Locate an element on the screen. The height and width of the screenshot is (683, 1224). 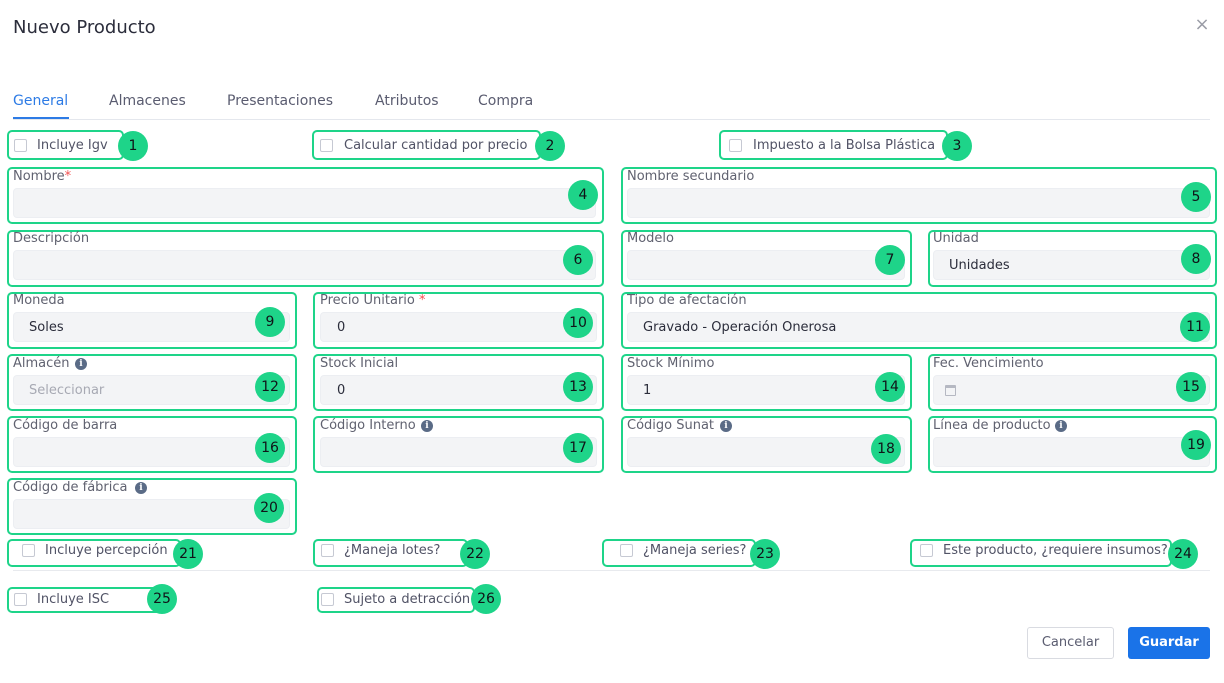
badge: 26 is located at coordinates (486, 599).